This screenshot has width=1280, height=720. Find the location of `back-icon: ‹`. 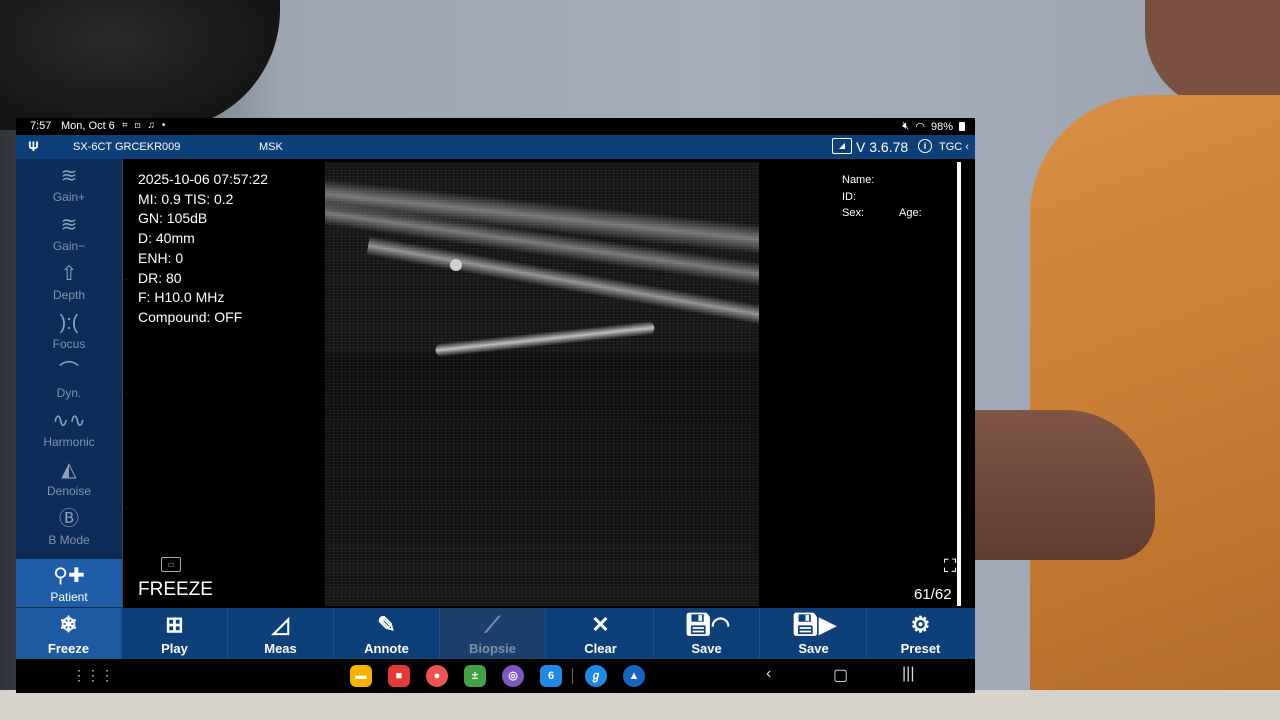

back-icon: ‹ is located at coordinates (768, 674).